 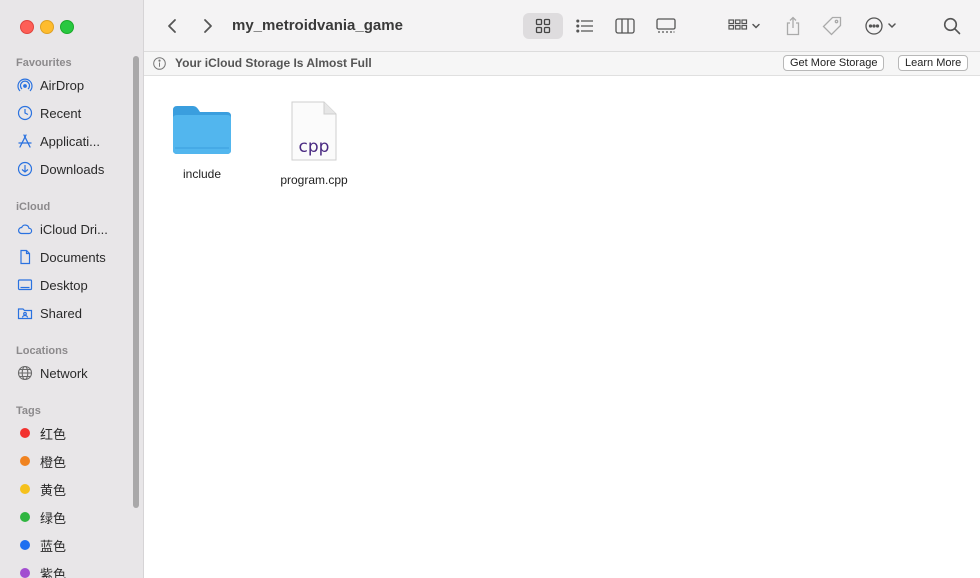 I want to click on sidebar-item-label: Network, so click(x=64, y=373).